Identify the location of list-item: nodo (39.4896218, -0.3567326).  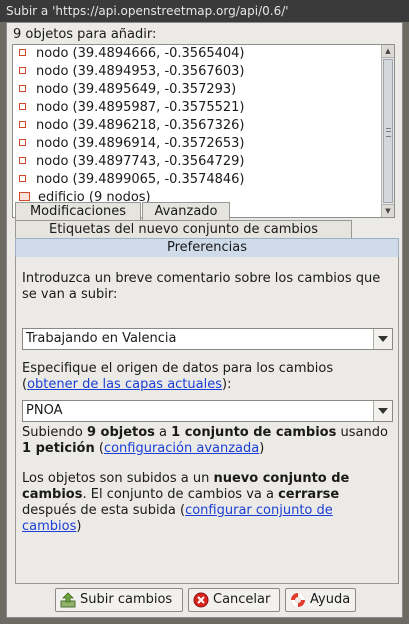
(196, 126).